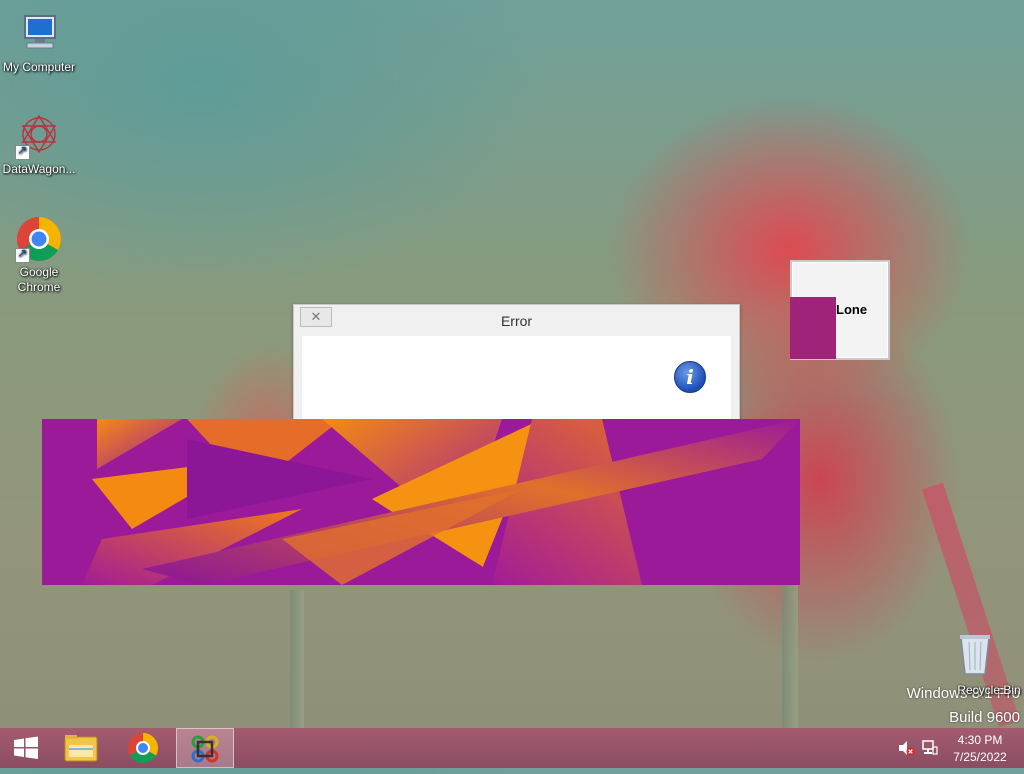 The width and height of the screenshot is (1024, 774). Describe the element at coordinates (512, 748) in the screenshot. I see `taskbar: 4:30 PM 7/25/2022` at that location.